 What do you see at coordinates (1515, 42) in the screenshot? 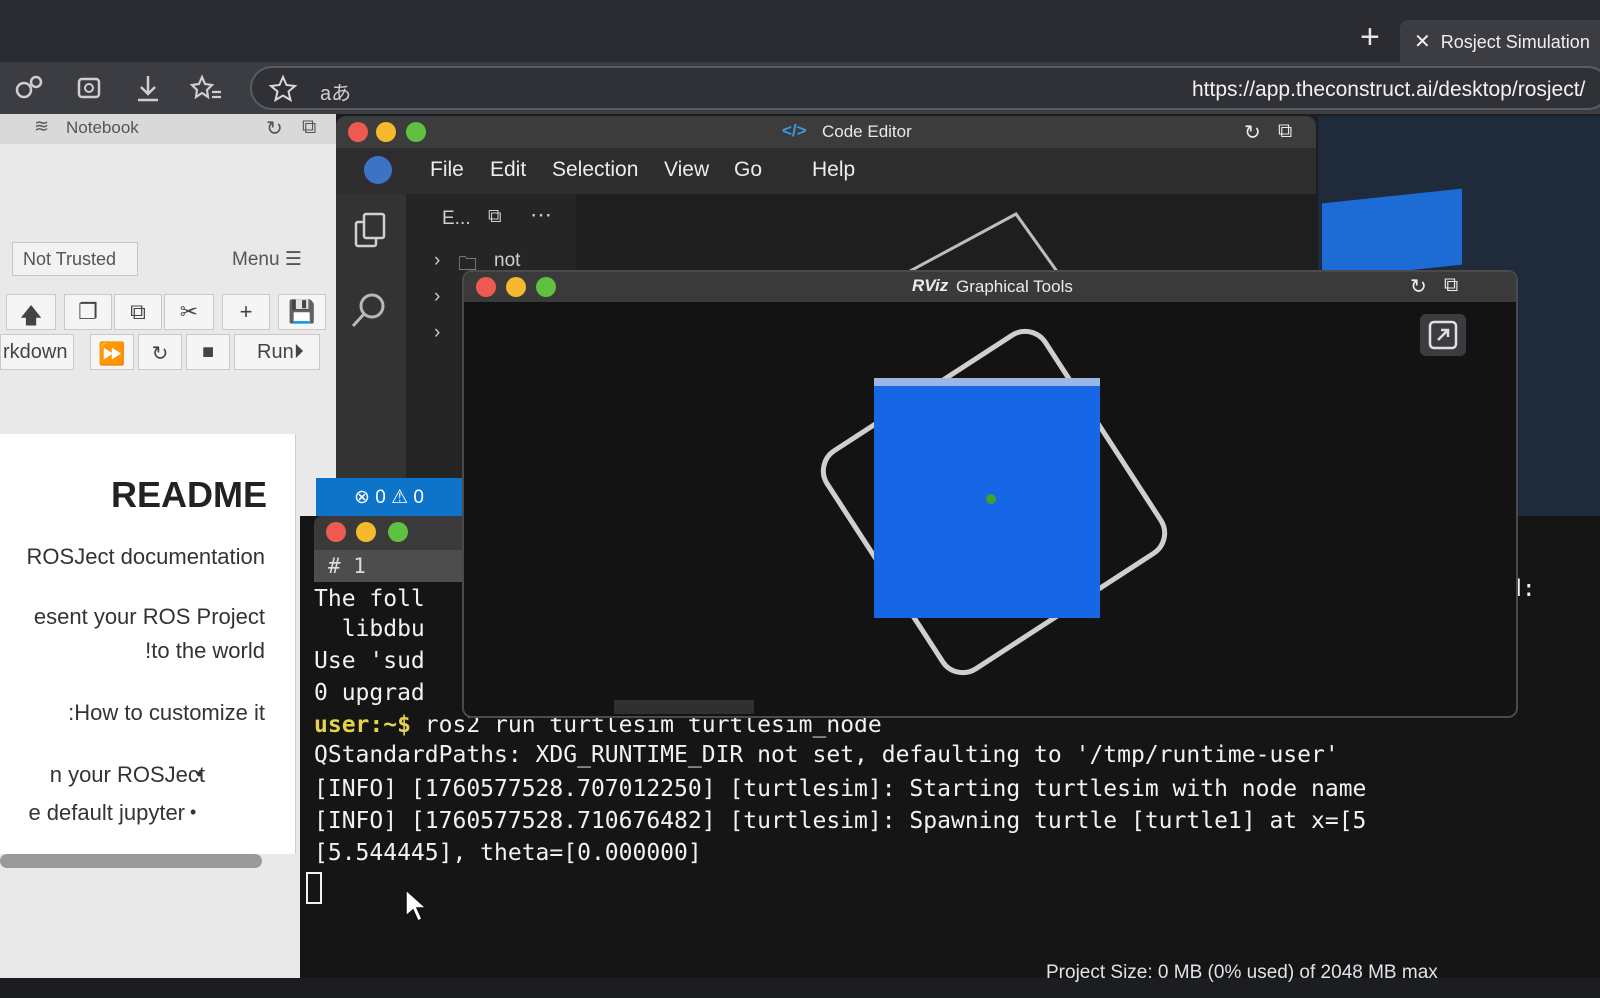
I see `browser-tab-title: Rosject Simulation` at bounding box center [1515, 42].